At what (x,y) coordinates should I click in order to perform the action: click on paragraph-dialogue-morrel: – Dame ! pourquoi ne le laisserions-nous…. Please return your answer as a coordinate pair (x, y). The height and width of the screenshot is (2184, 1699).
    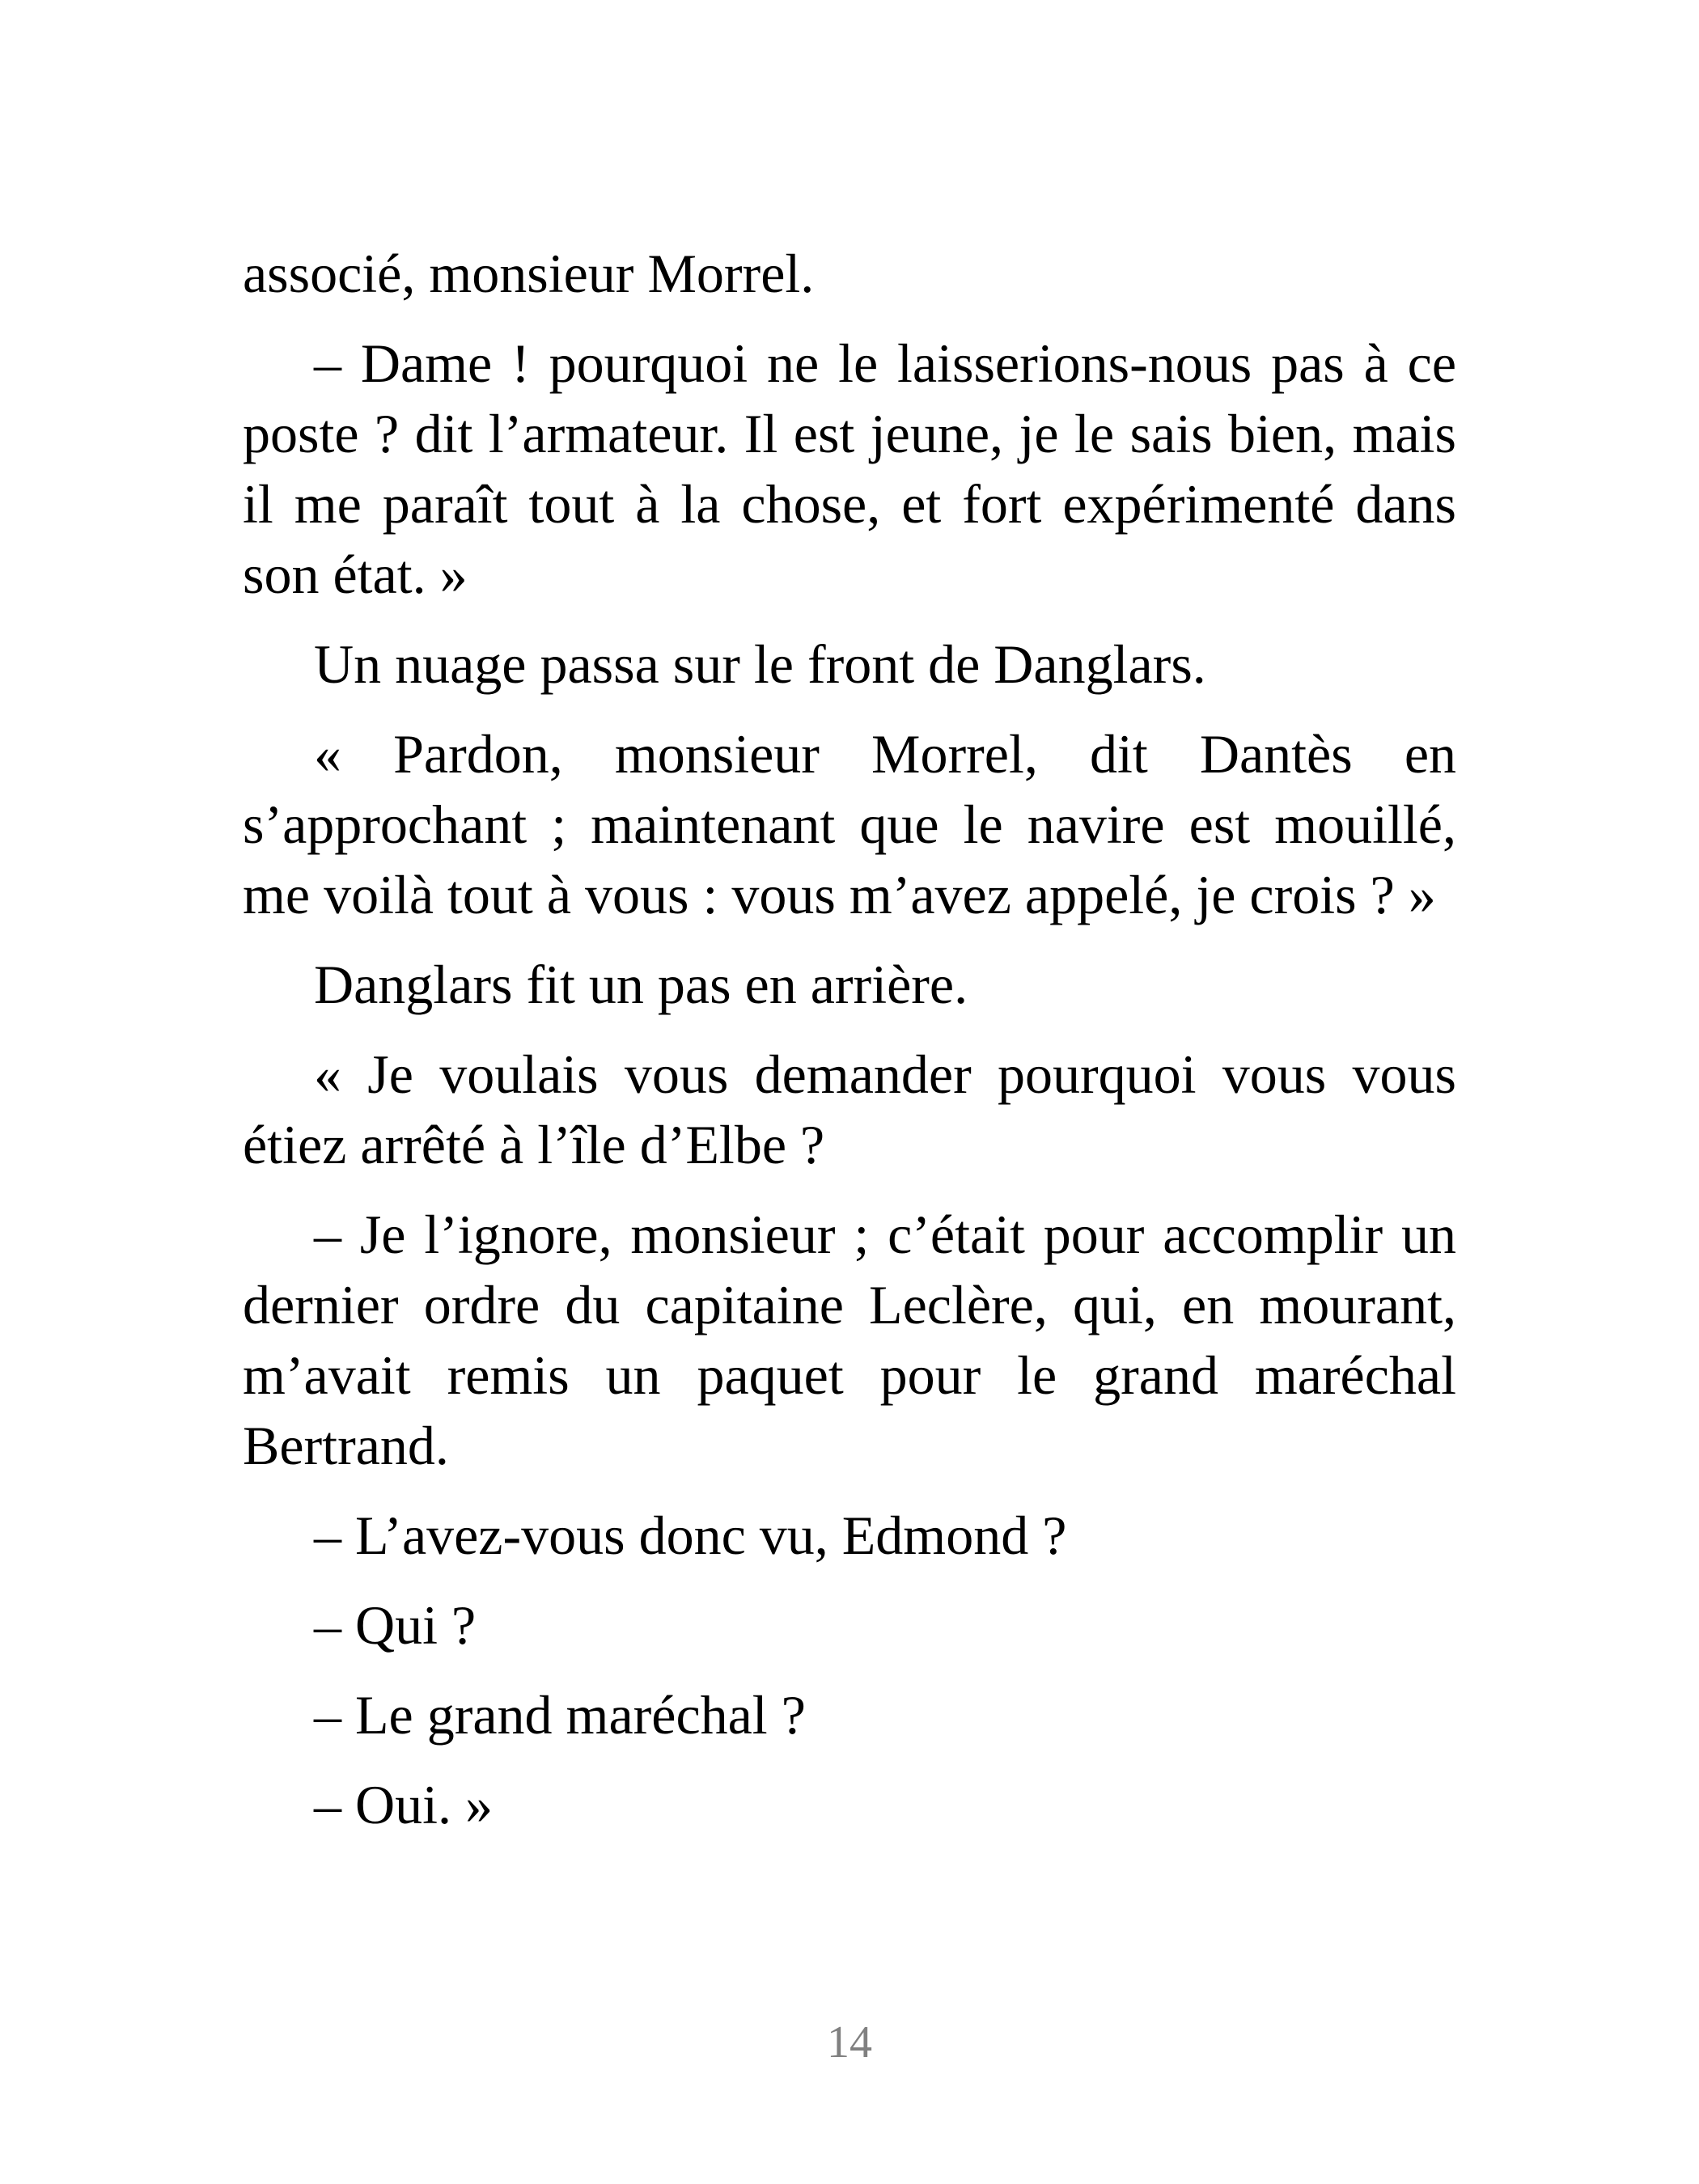
    Looking at the image, I should click on (849, 468).